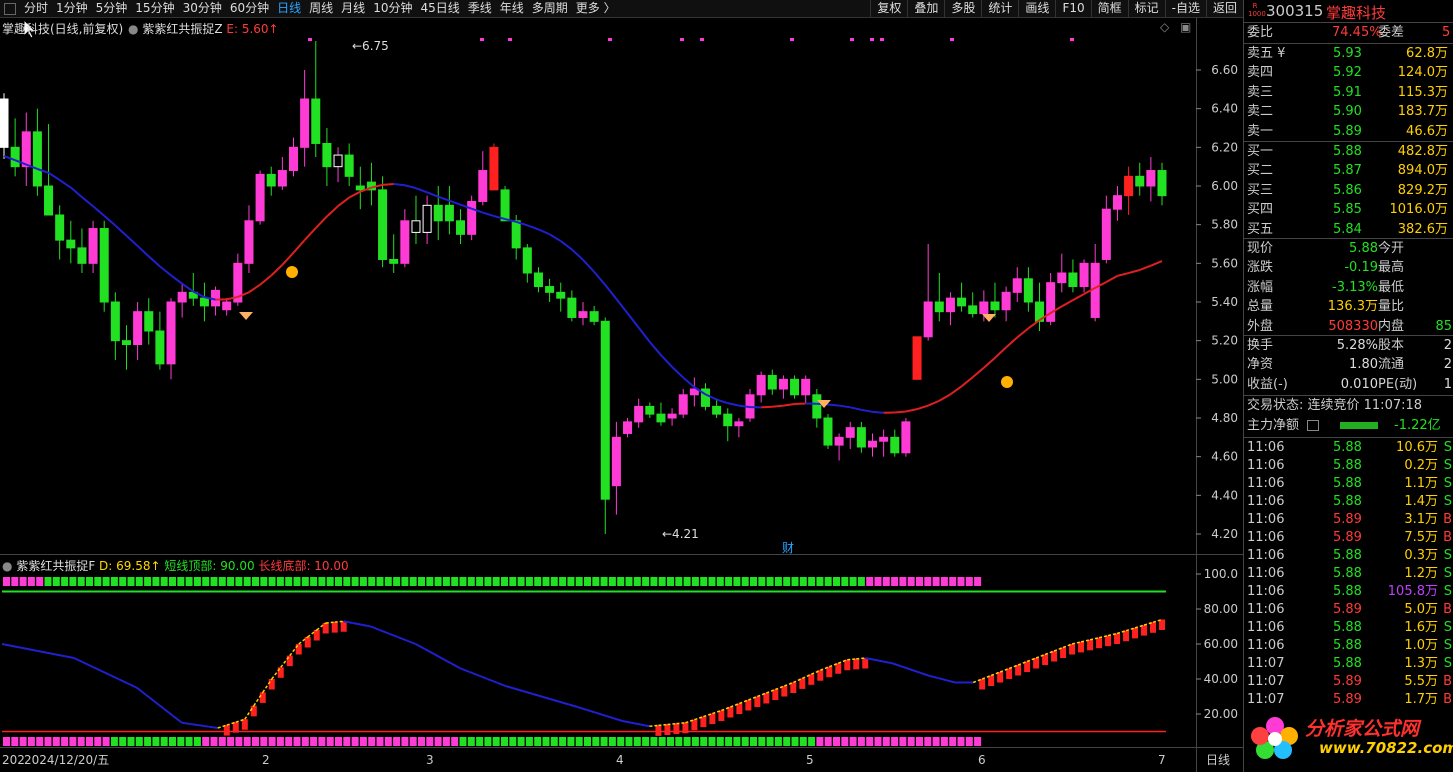  Describe the element at coordinates (1185, 27) in the screenshot. I see `window-icon: ▣` at that location.